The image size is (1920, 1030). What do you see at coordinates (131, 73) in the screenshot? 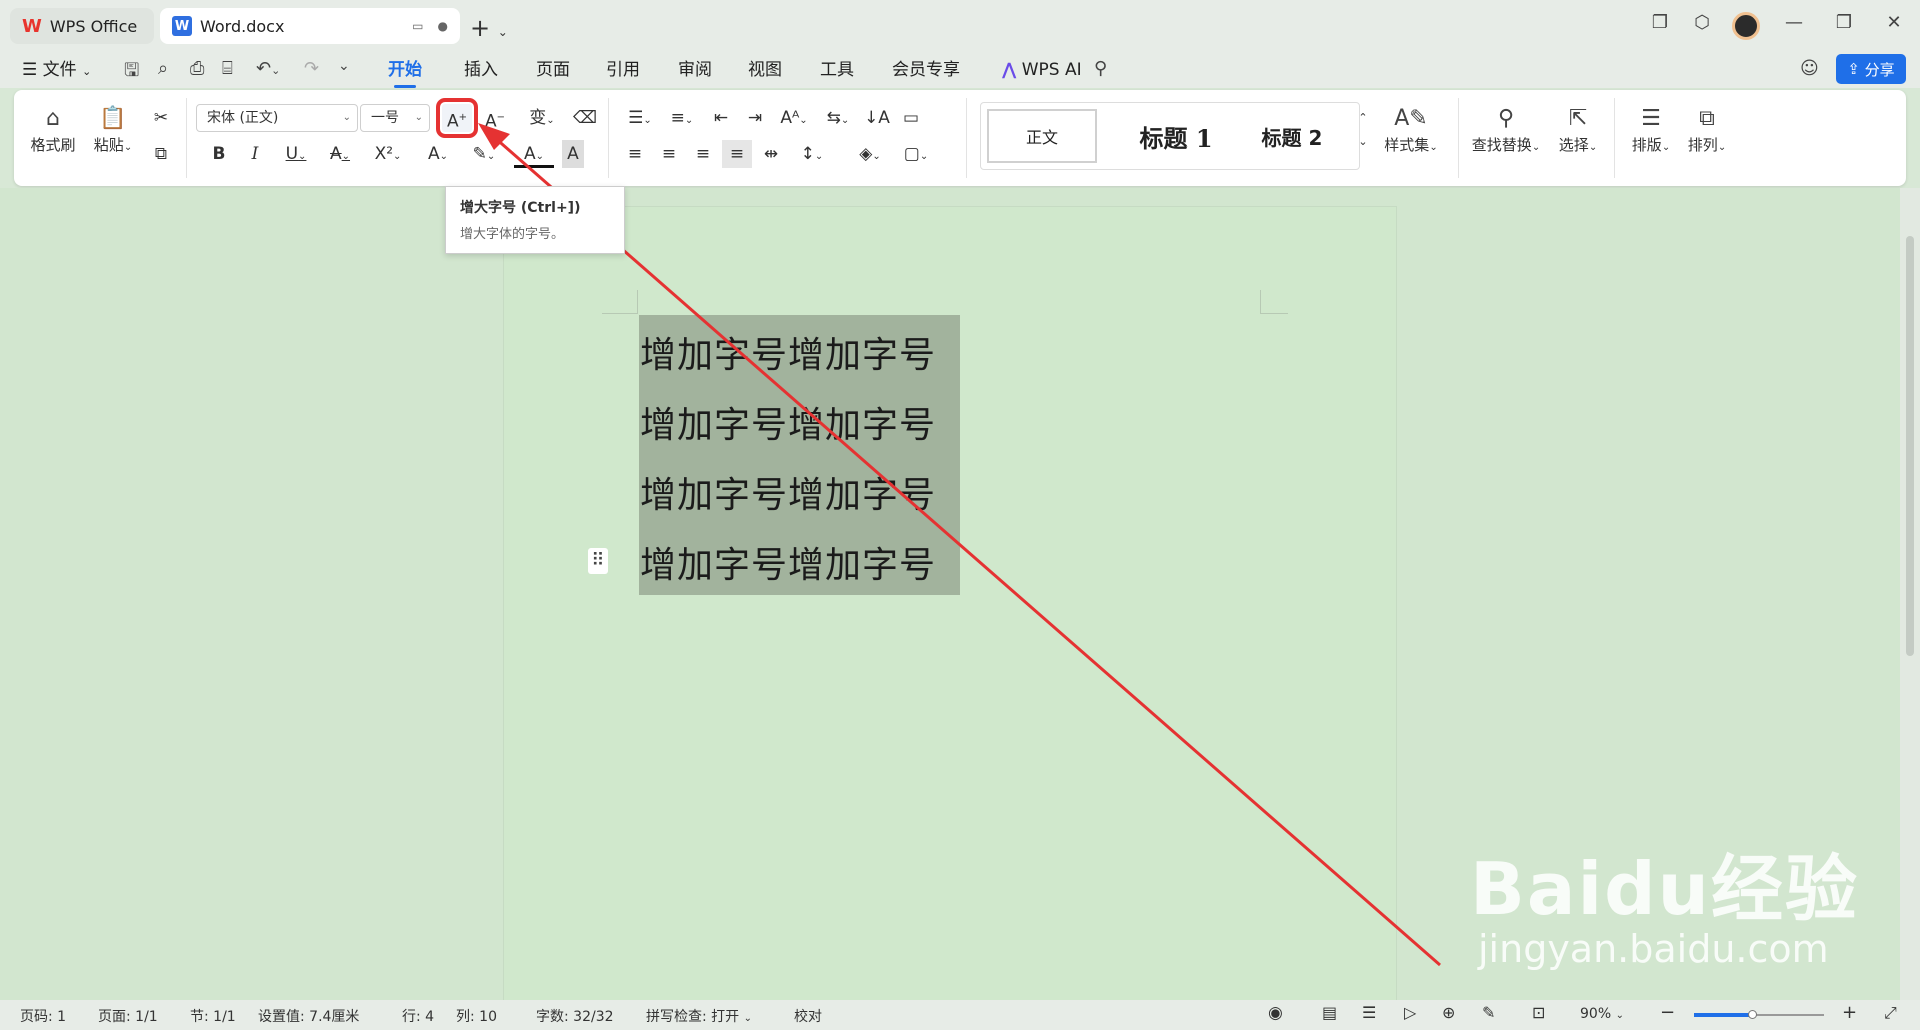
I see `save-icon: 🖫` at bounding box center [131, 73].